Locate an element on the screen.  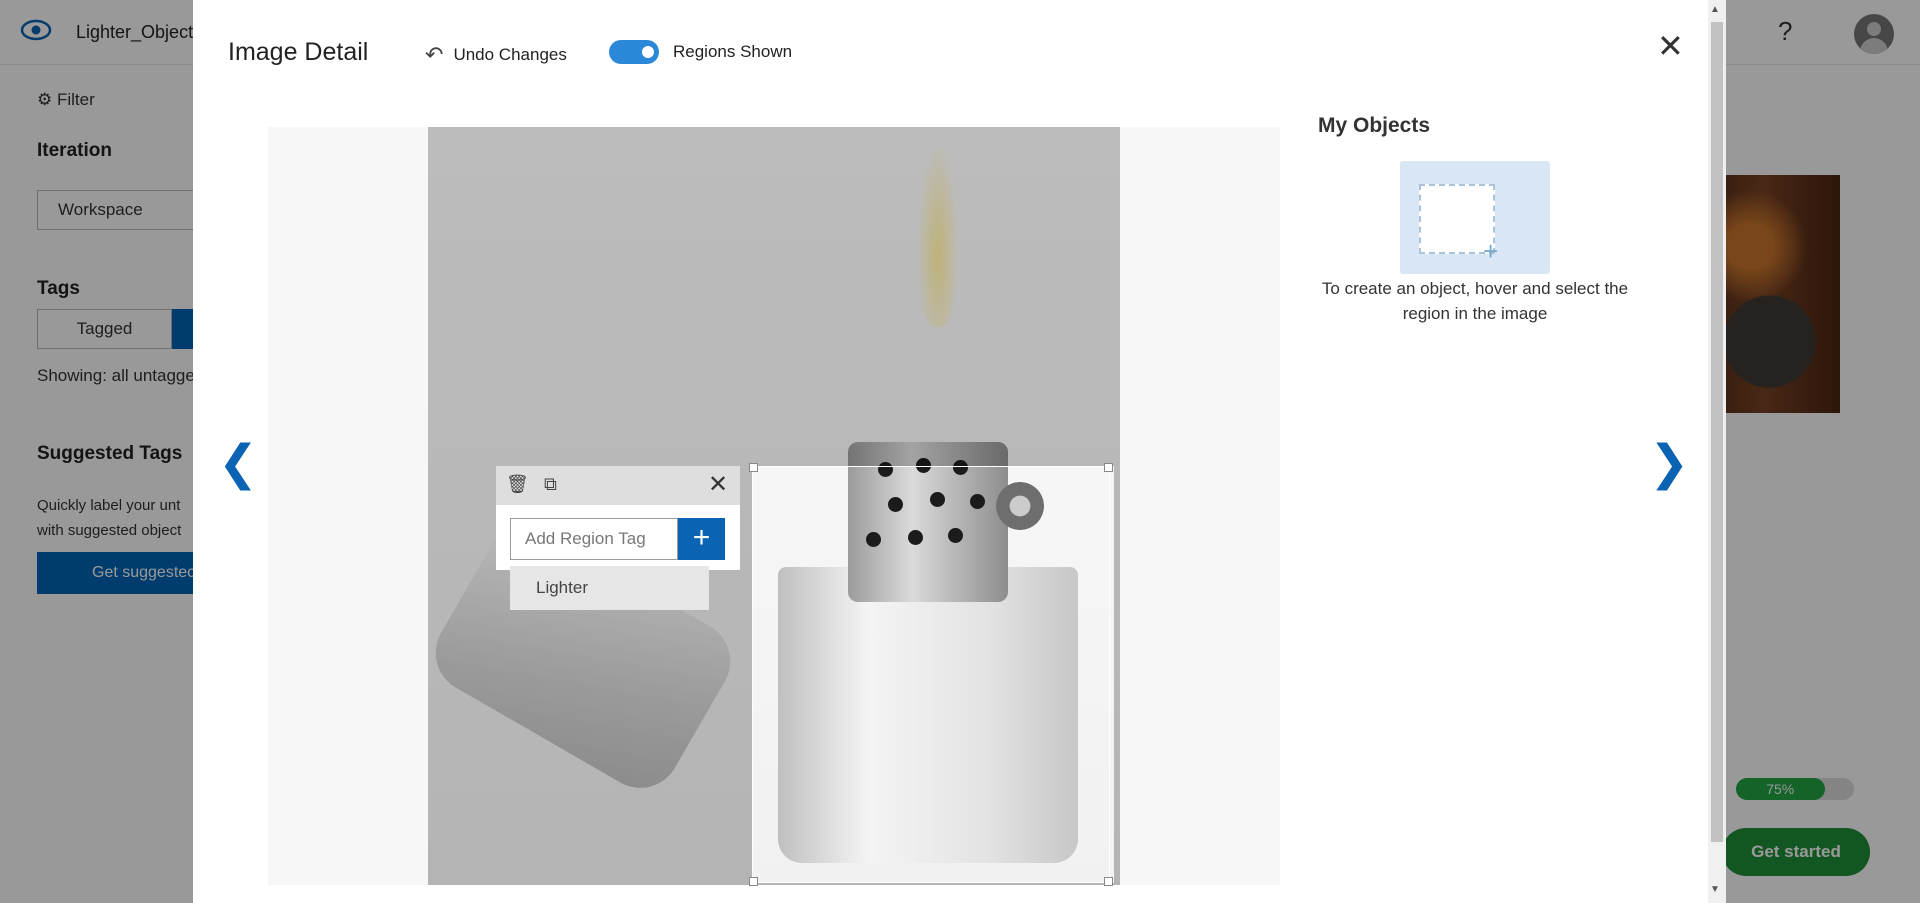
regions-toggle is located at coordinates (634, 52).